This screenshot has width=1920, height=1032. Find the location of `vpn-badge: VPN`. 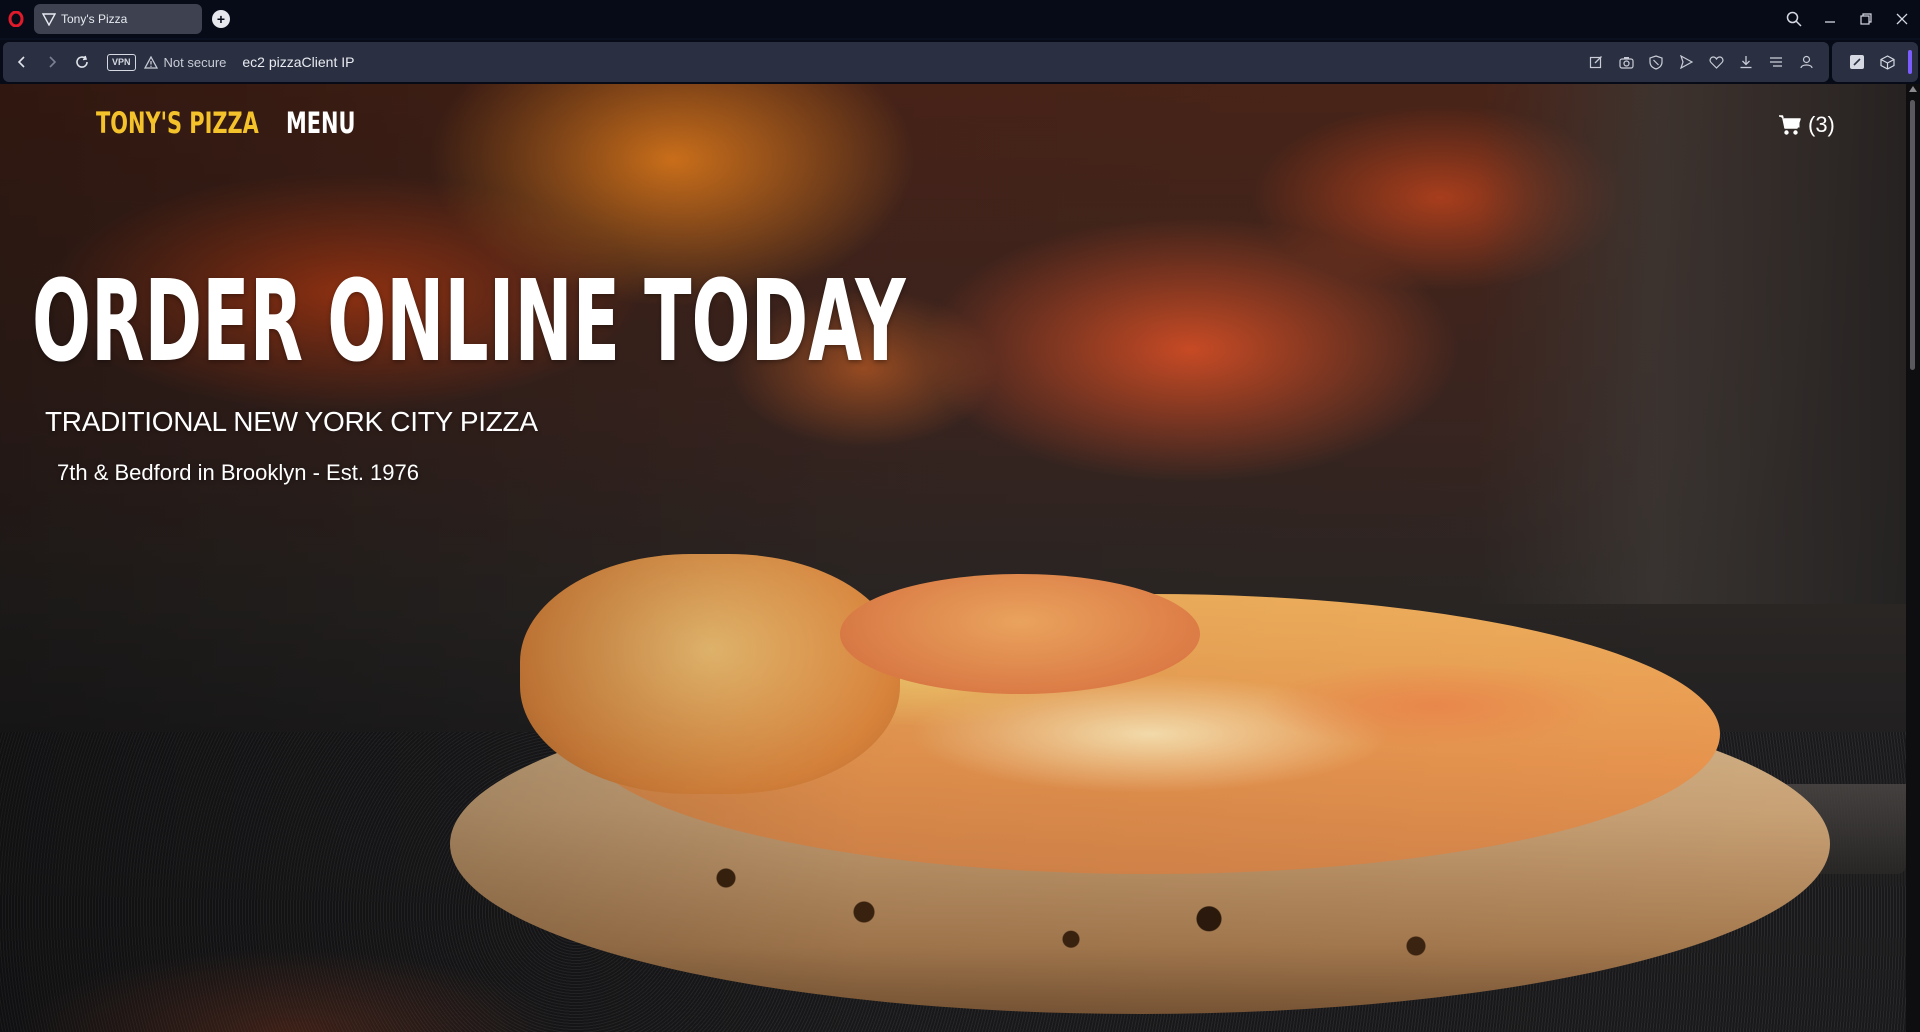

vpn-badge: VPN is located at coordinates (121, 62).